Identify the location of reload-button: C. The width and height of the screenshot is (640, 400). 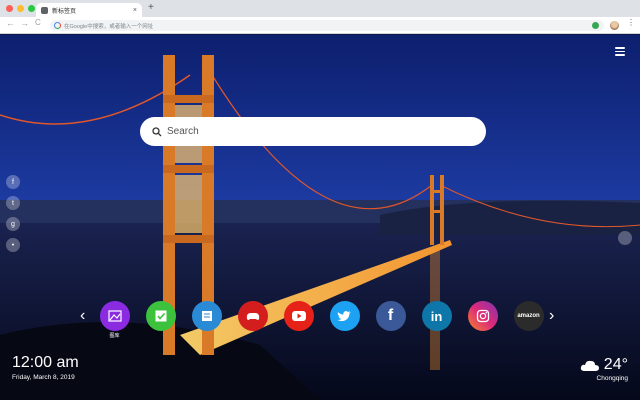
(38, 23).